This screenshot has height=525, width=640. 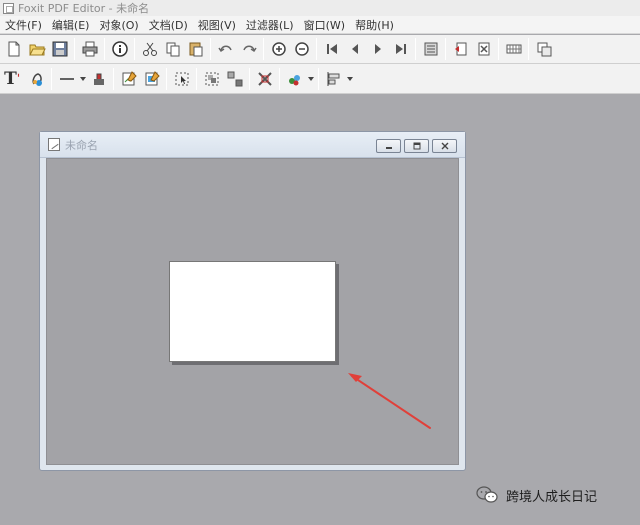 What do you see at coordinates (89, 49) in the screenshot?
I see `print-icon` at bounding box center [89, 49].